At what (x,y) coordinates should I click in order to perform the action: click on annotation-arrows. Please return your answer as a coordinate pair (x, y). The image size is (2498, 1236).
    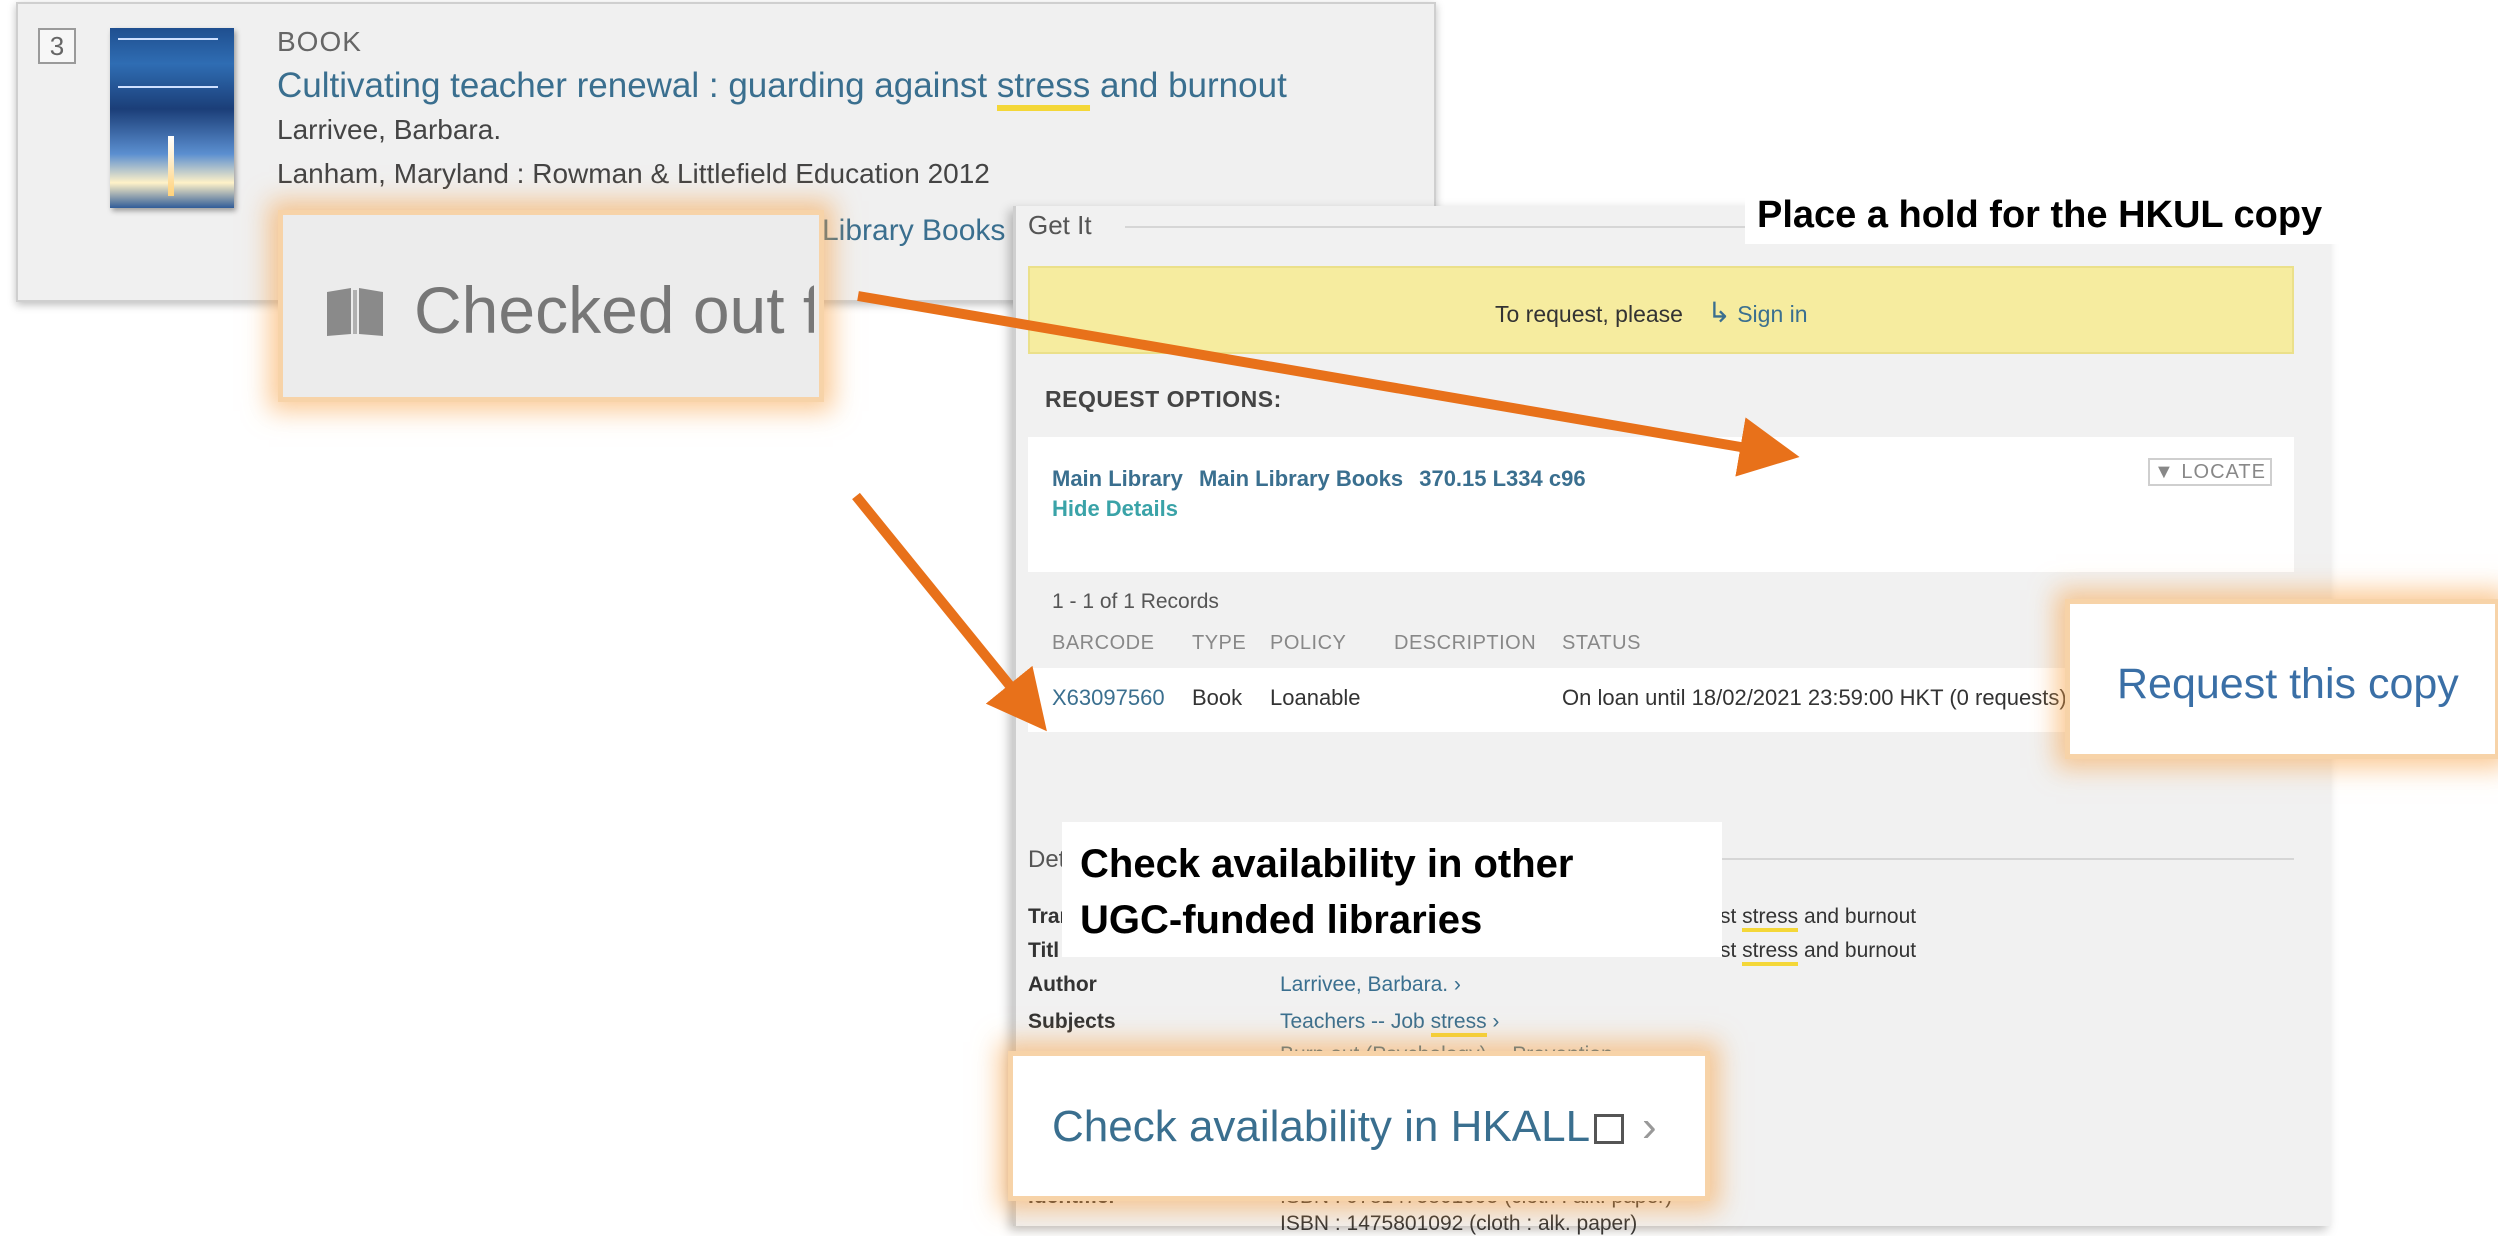
    Looking at the image, I should click on (1326, 511).